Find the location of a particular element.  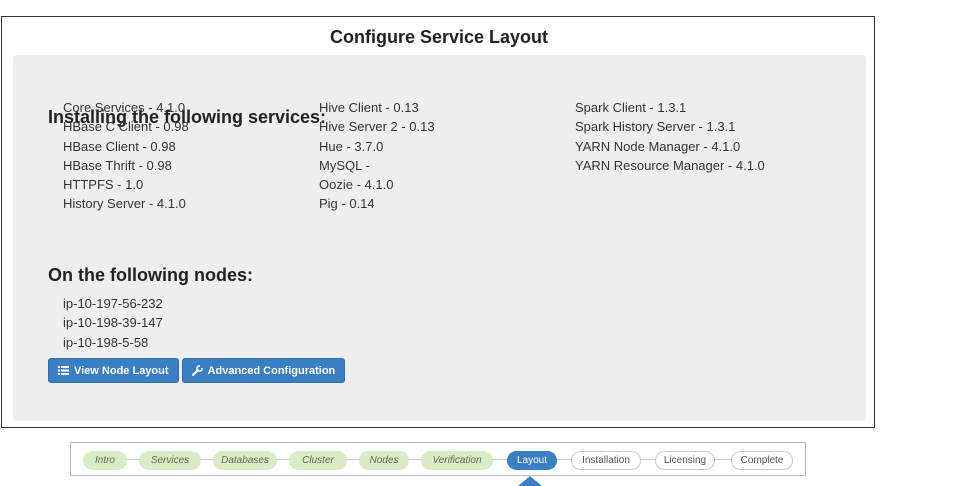

wrench-icon is located at coordinates (197, 370).